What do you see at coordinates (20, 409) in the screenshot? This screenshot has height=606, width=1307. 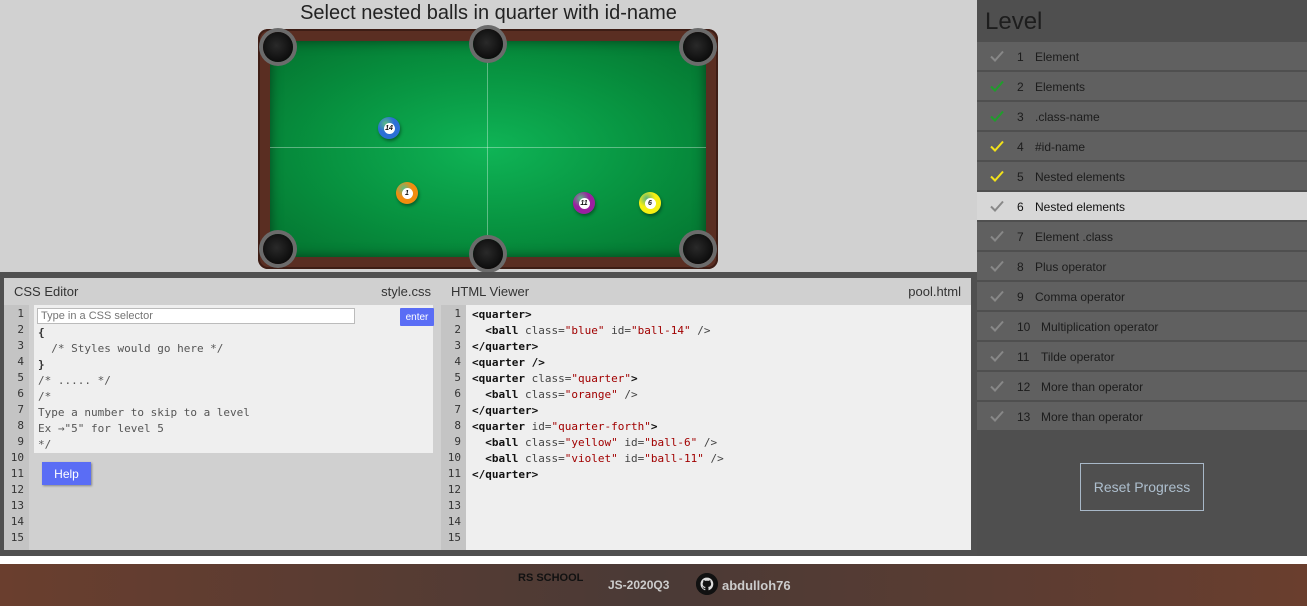 I see `line-number: 7` at bounding box center [20, 409].